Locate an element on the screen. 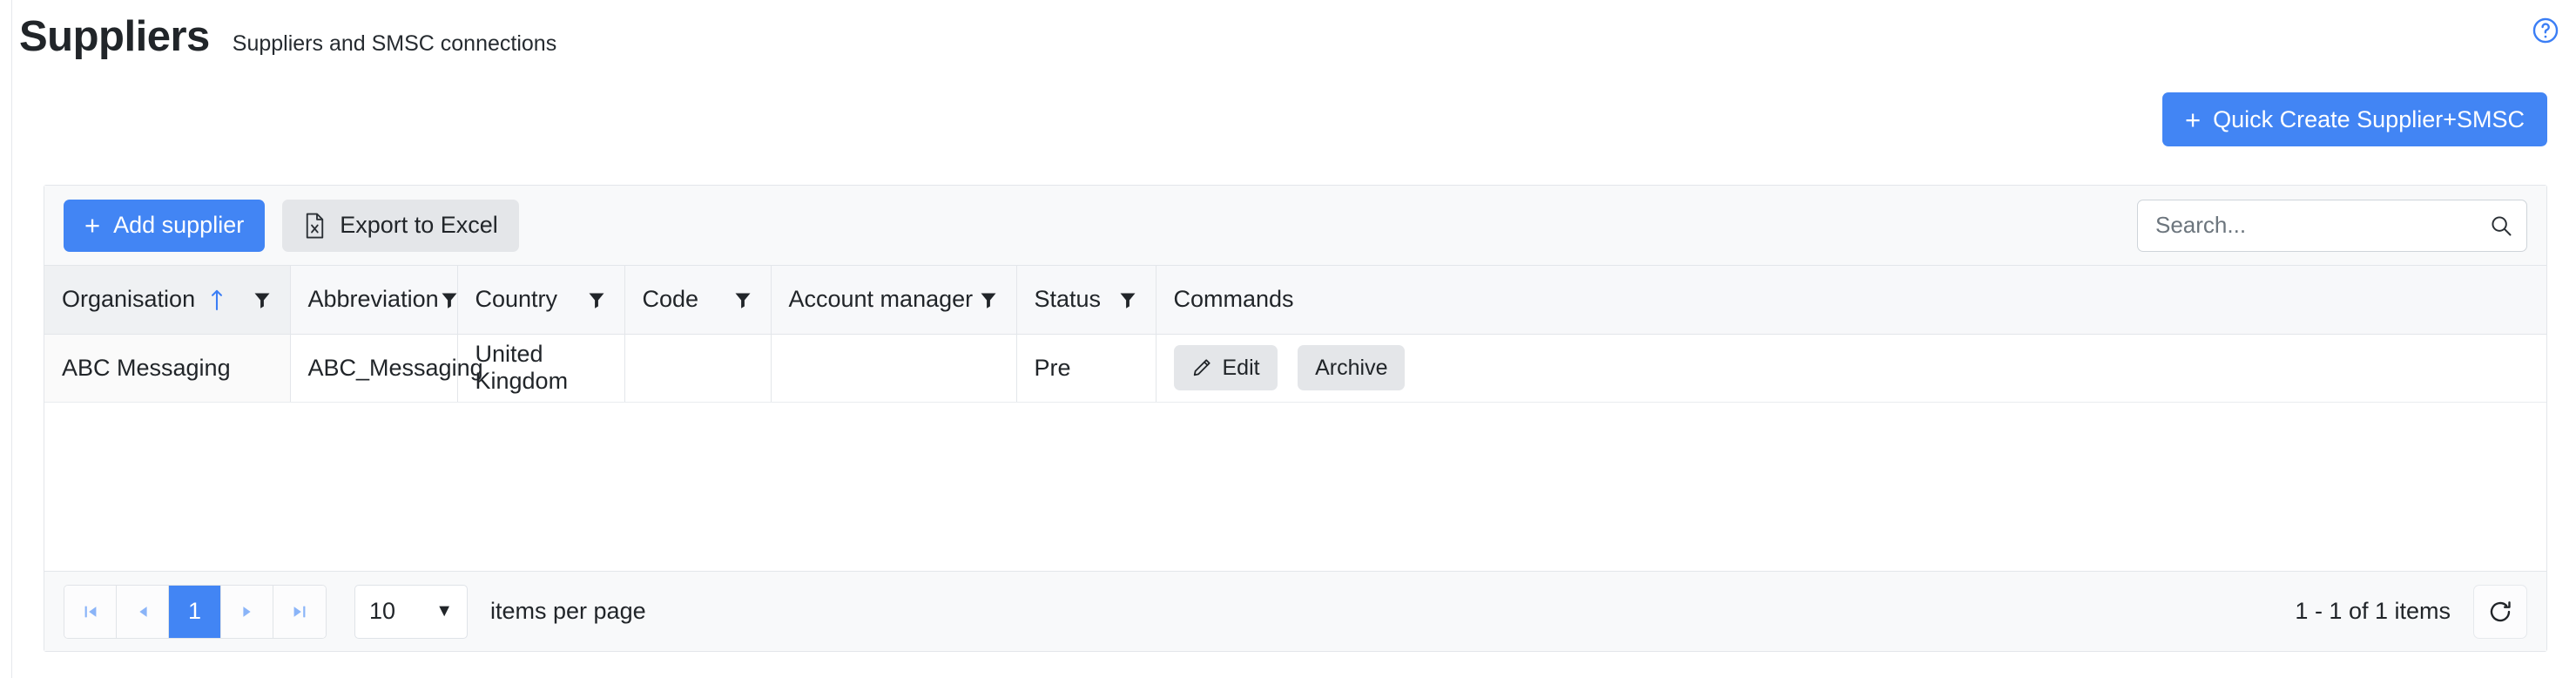 The image size is (2576, 678). page-number-1: 1 is located at coordinates (195, 611).